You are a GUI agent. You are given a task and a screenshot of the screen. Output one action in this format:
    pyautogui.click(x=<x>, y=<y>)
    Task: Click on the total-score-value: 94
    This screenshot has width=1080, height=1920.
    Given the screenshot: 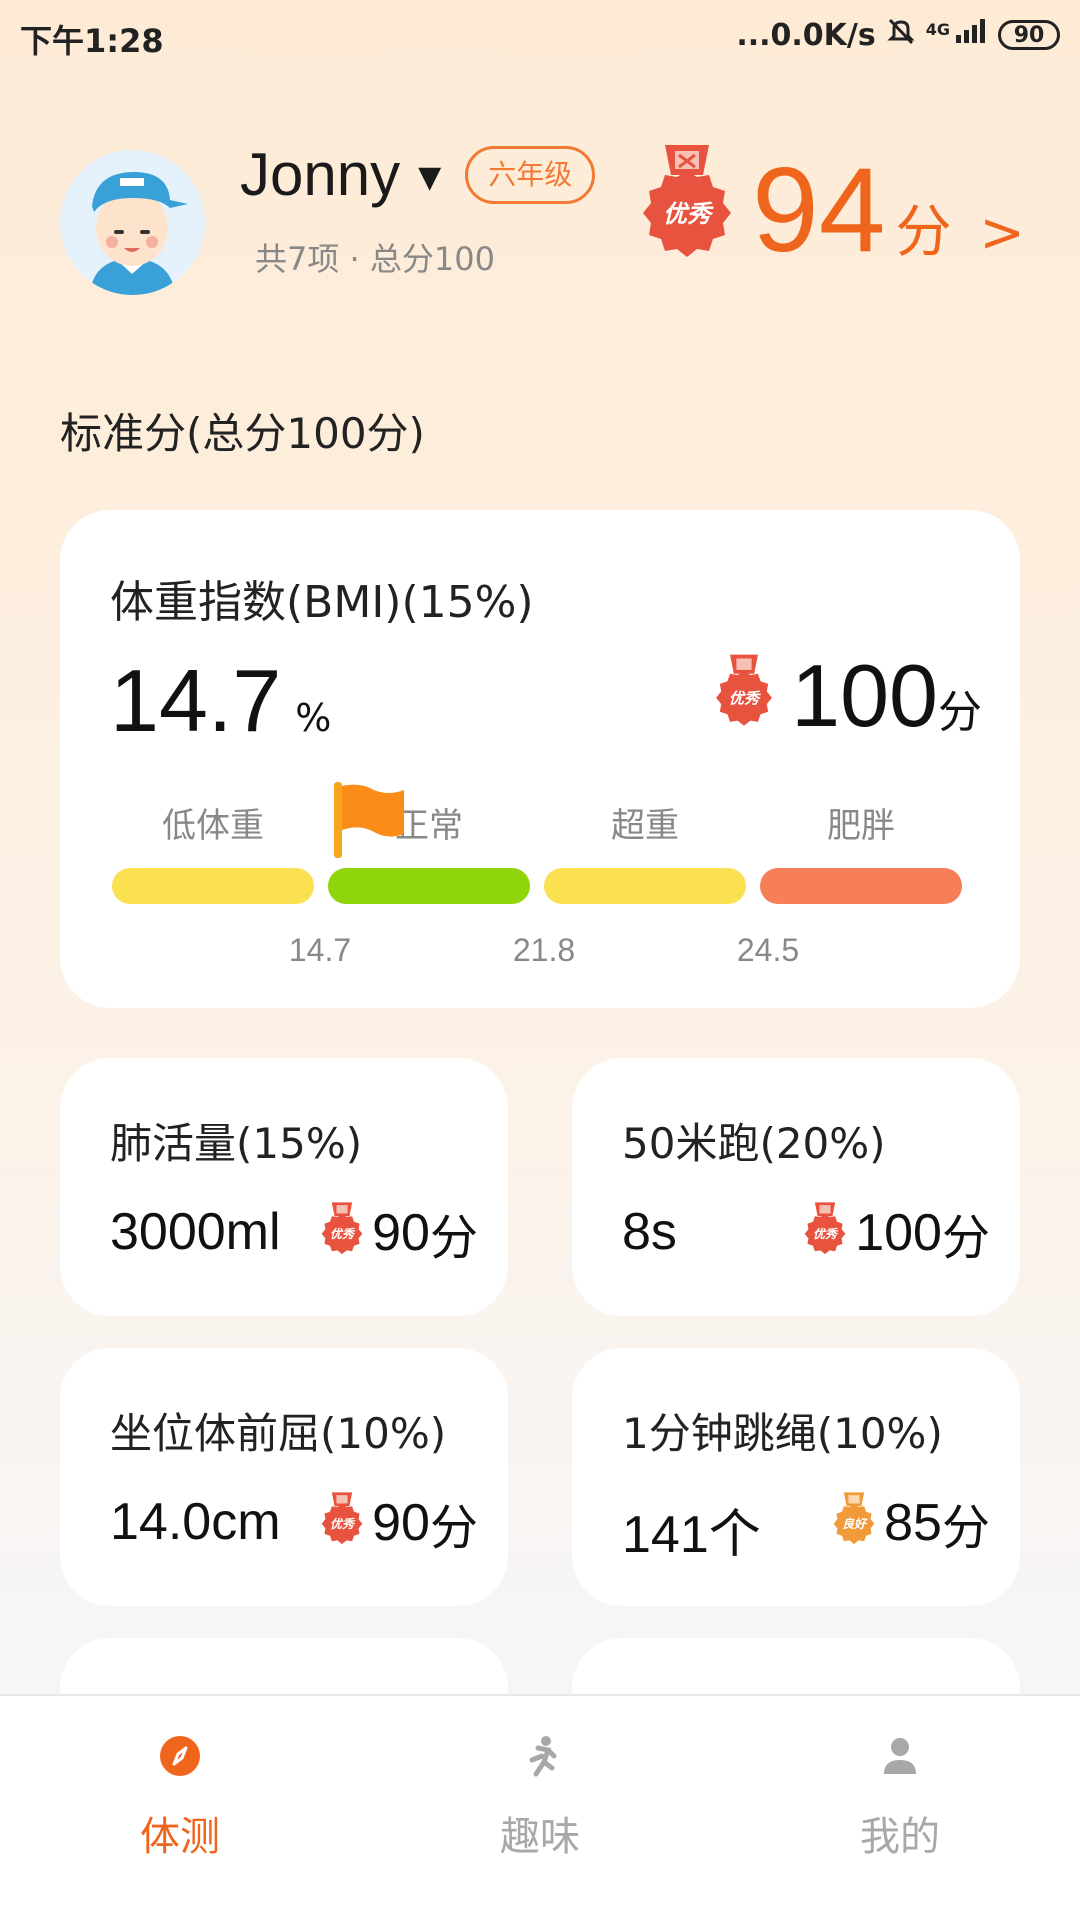 What is the action you would take?
    pyautogui.click(x=819, y=210)
    